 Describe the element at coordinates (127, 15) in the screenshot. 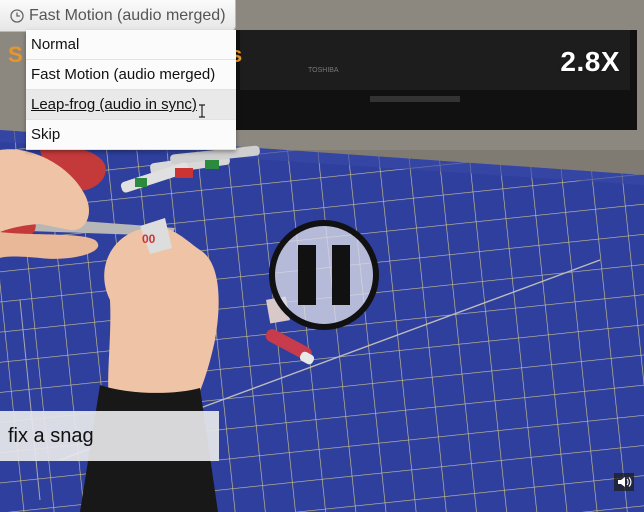

I see `playback-mode-selected: Fast Motion (audio merged)` at that location.